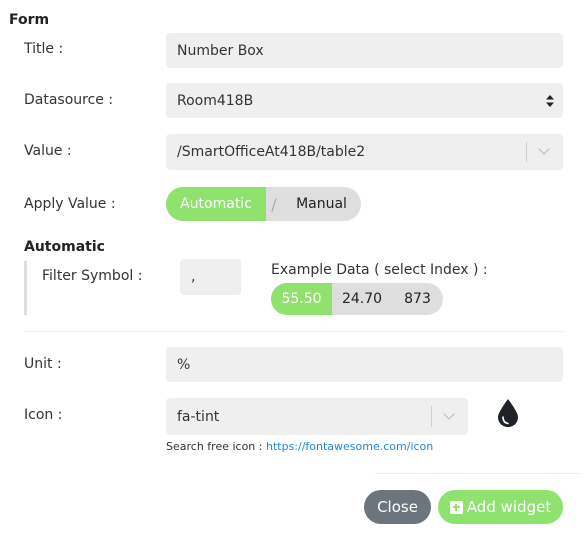 This screenshot has width=585, height=545. I want to click on automatic-section-bar, so click(25, 288).